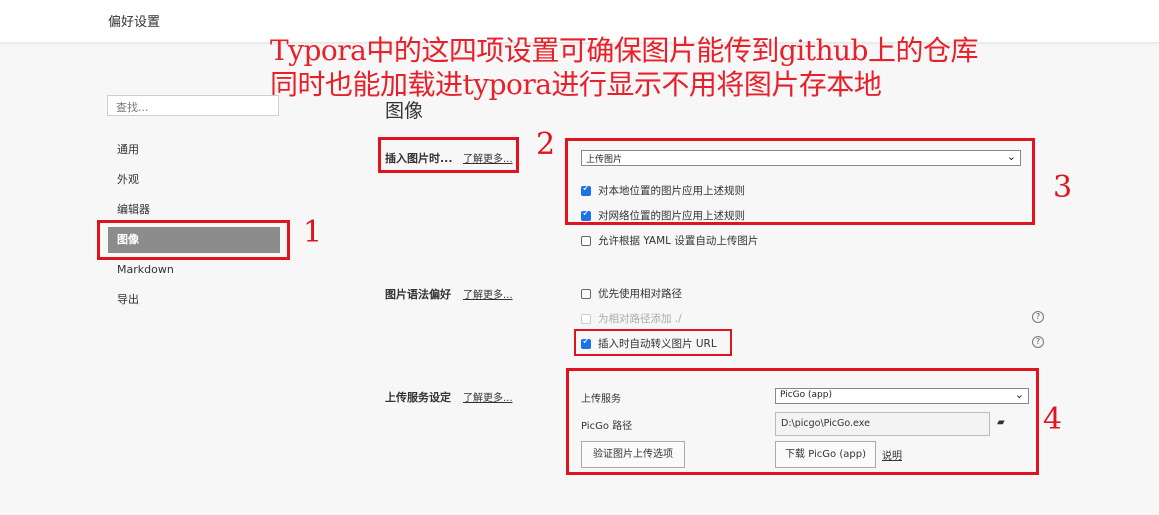 The image size is (1159, 515). I want to click on checkbox-yaml-upload, so click(586, 240).